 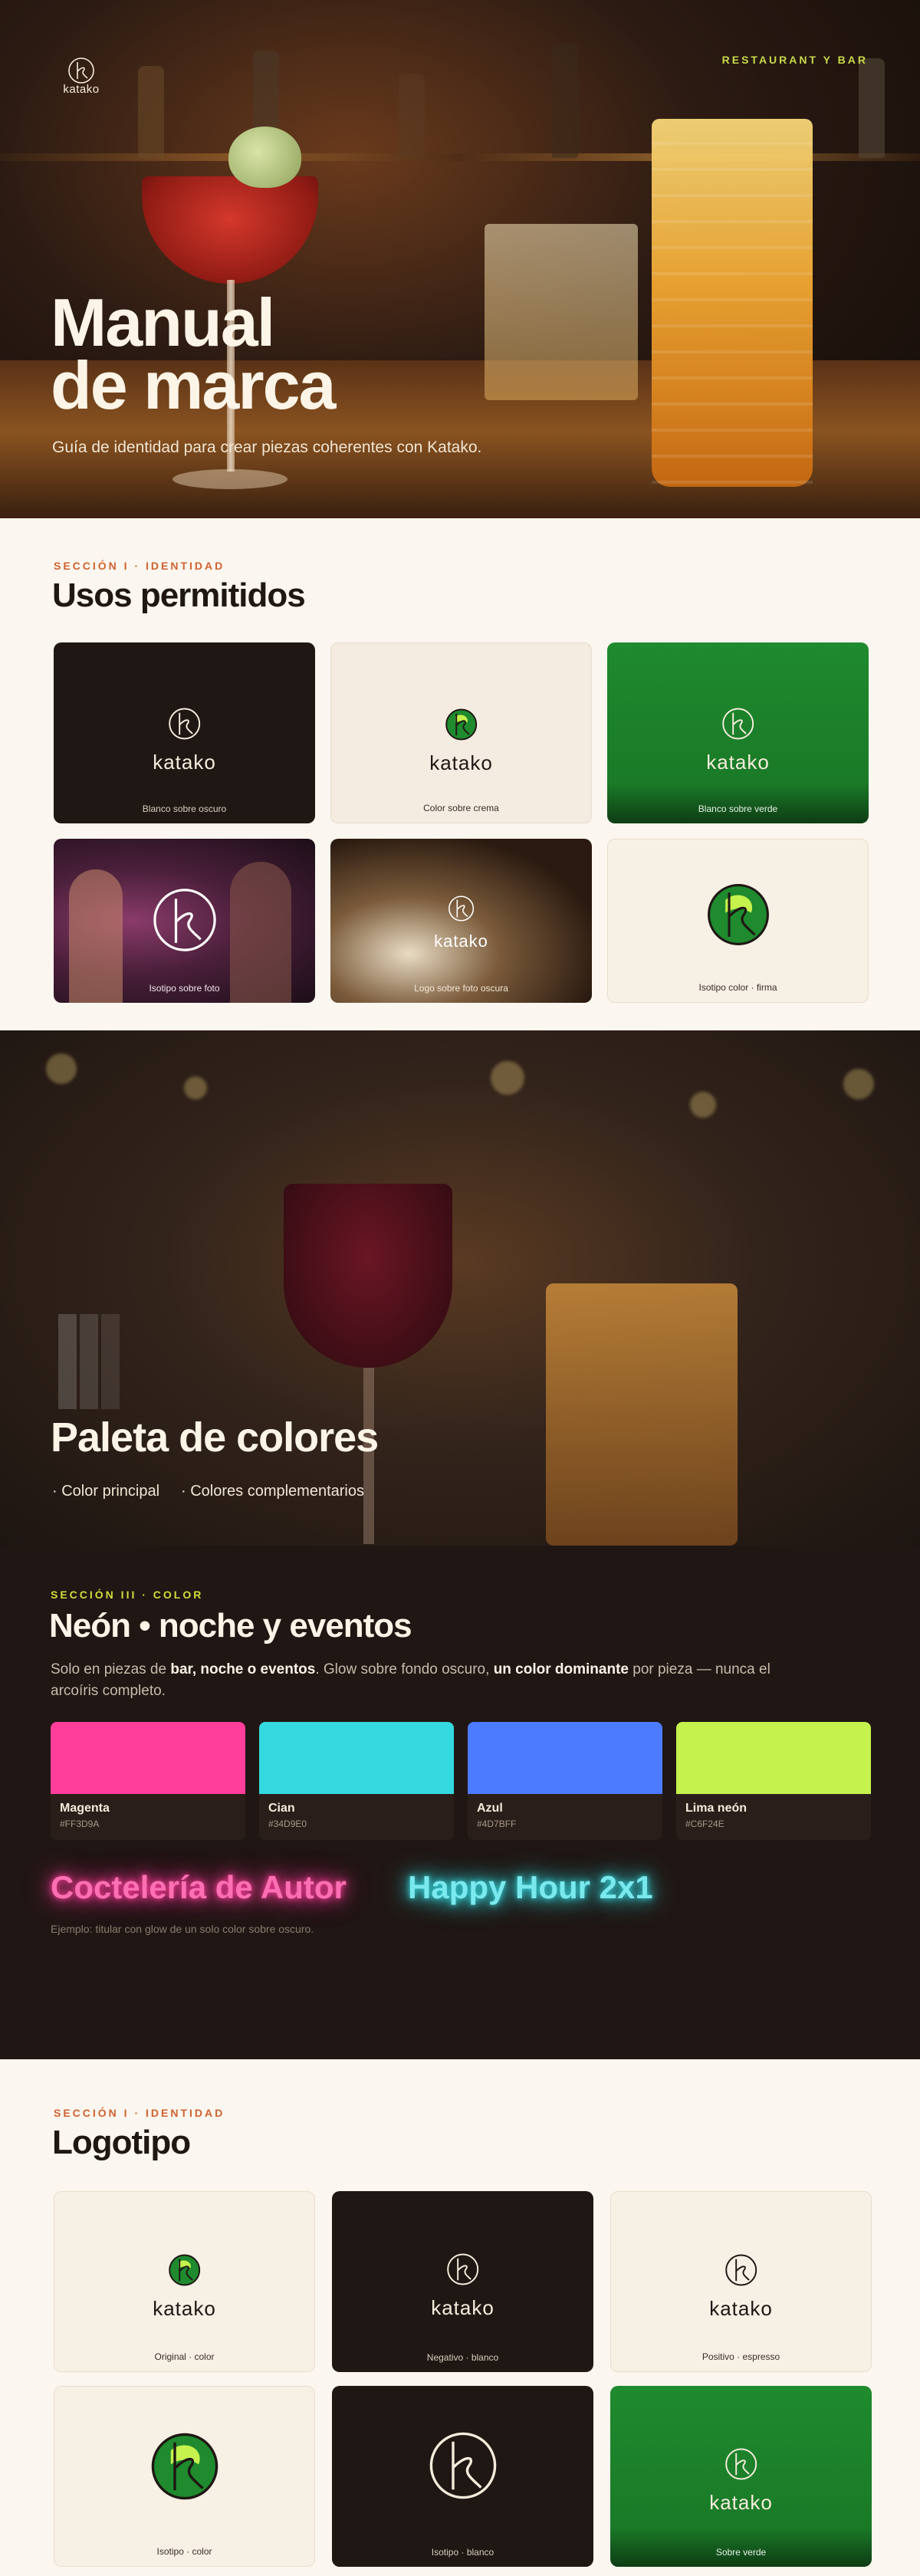 What do you see at coordinates (404, 1669) in the screenshot?
I see `desc-text: . Glow sobre fondo oscuro,` at bounding box center [404, 1669].